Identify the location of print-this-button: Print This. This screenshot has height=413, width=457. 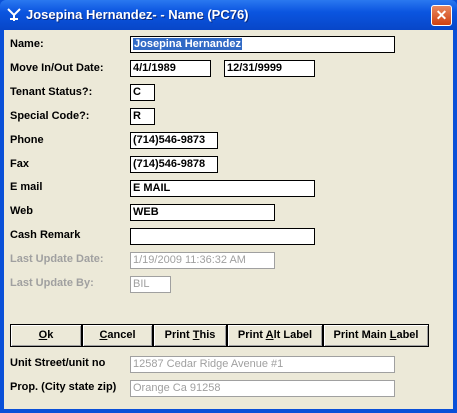
(190, 335).